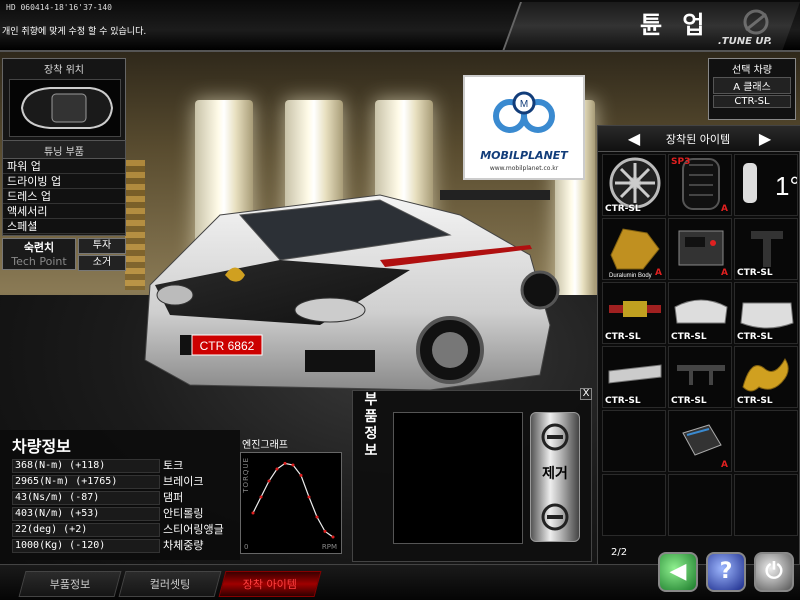  Describe the element at coordinates (102, 263) in the screenshot. I see `consume-button: 소거` at that location.